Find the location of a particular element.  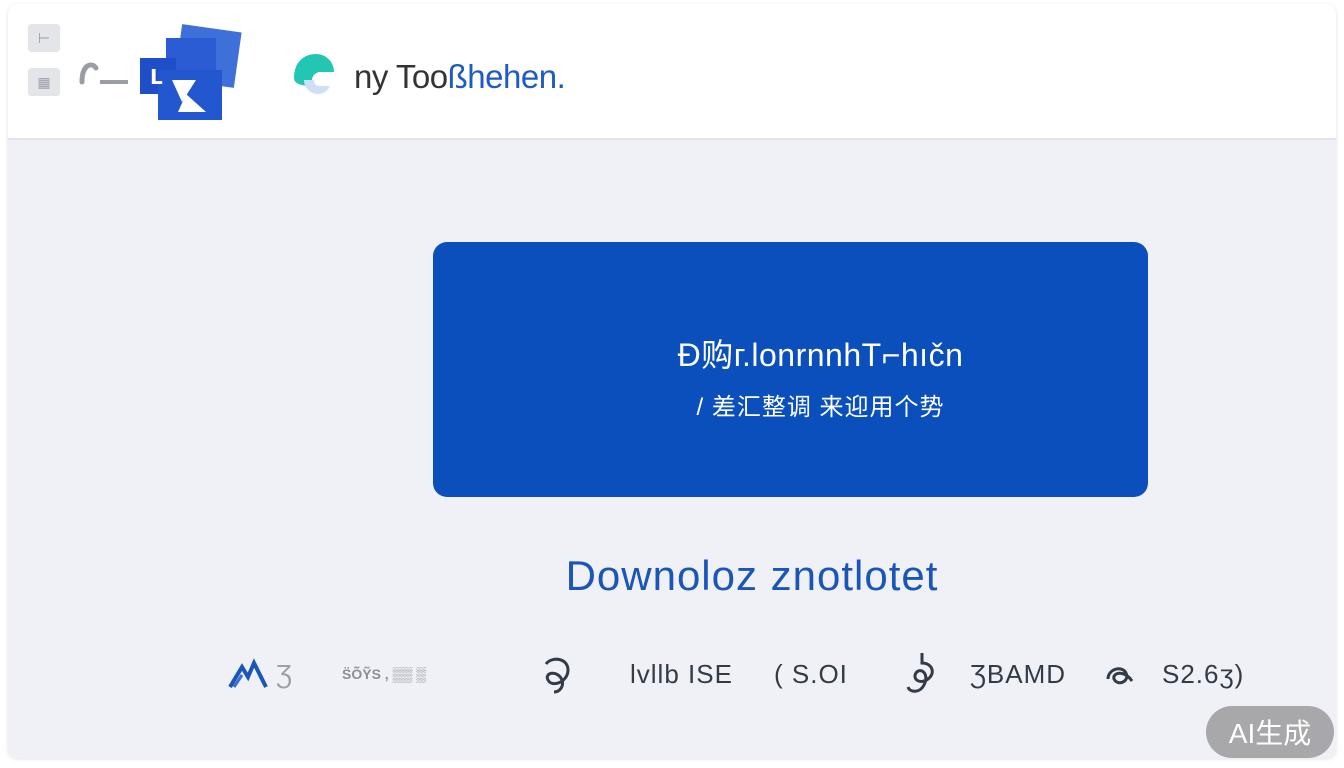

partner-small-label: S̈Õ̃ỸS , ▒▒ ▒ is located at coordinates (384, 674).